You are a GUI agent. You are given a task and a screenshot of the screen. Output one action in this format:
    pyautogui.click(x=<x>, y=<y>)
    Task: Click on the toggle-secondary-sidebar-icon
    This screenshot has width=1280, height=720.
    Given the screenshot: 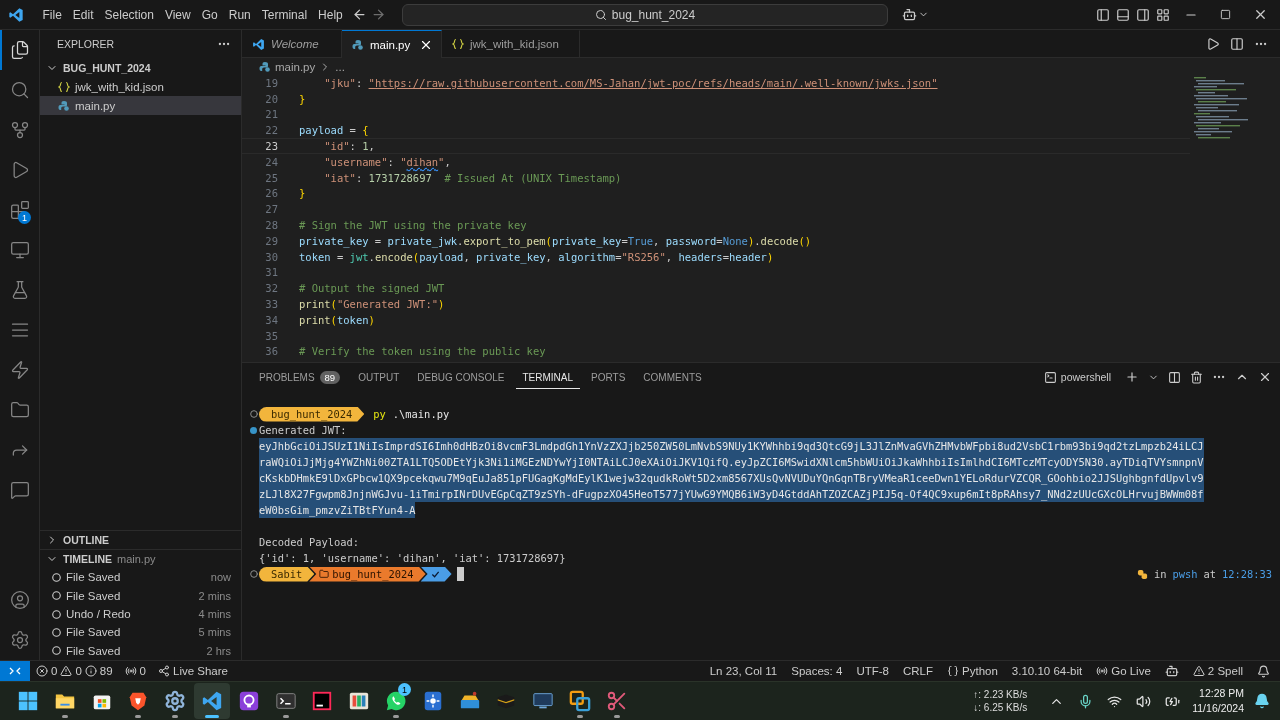 What is the action you would take?
    pyautogui.click(x=1143, y=14)
    